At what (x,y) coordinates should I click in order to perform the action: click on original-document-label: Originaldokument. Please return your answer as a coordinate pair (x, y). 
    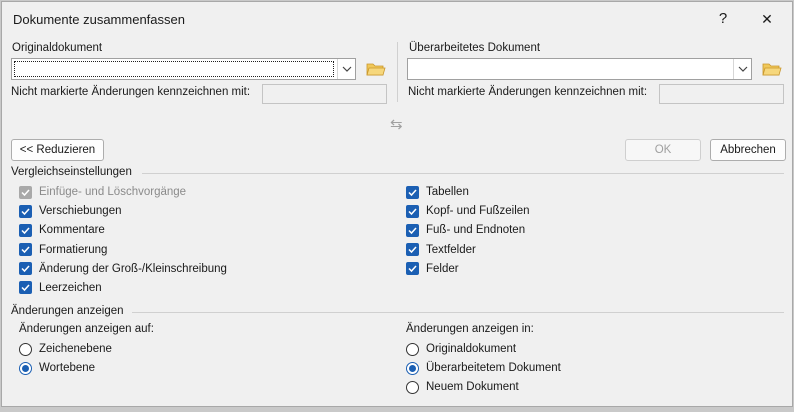
    Looking at the image, I should click on (57, 48).